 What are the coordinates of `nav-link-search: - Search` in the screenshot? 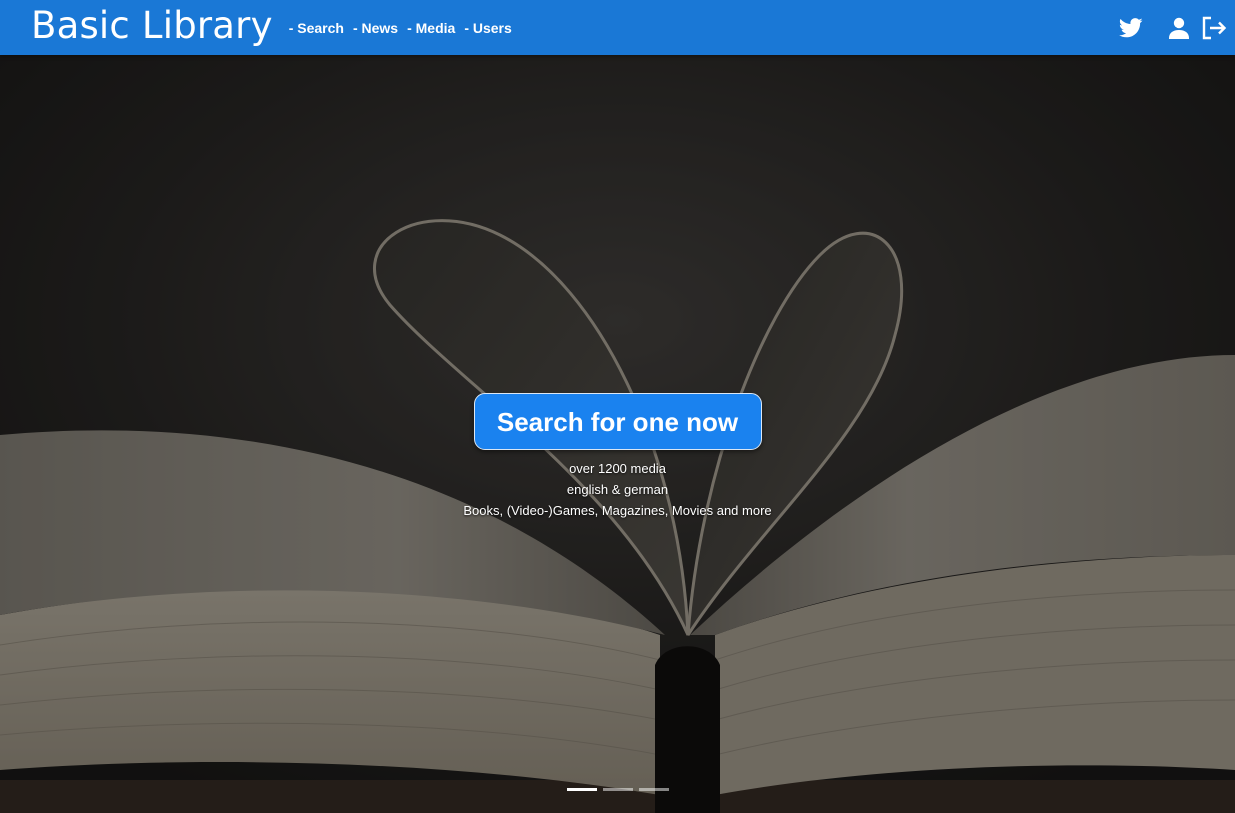 It's located at (316, 28).